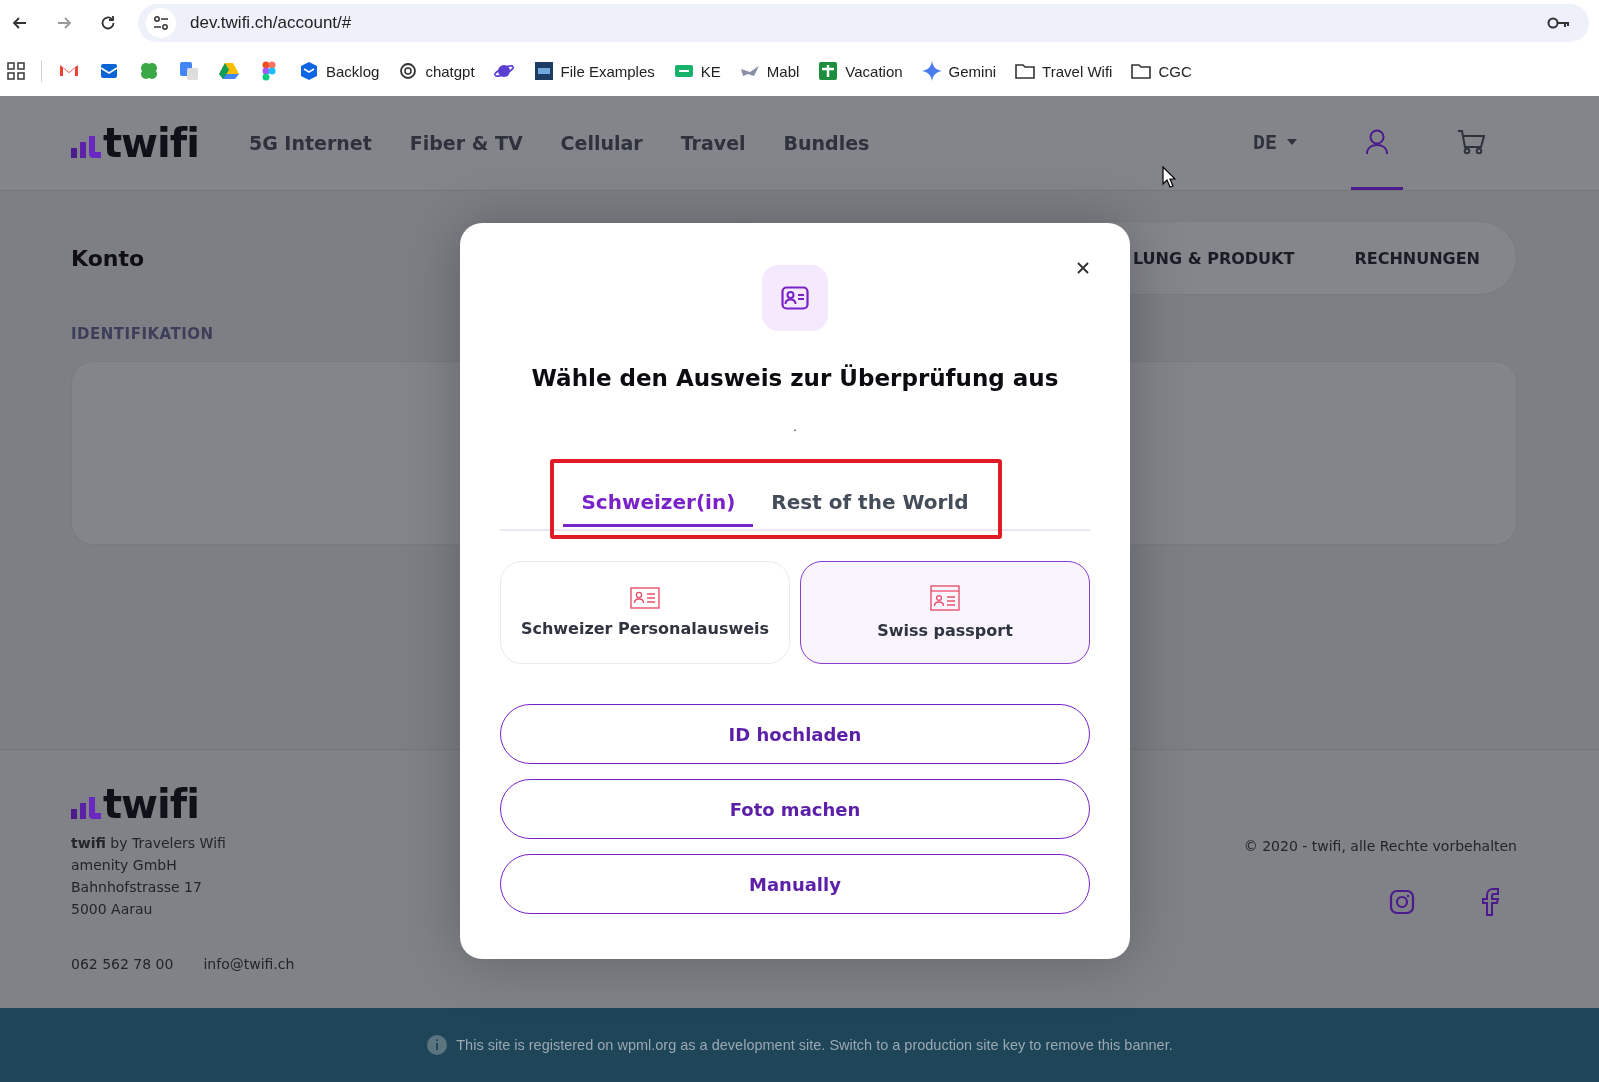 This screenshot has height=1082, width=1599. Describe the element at coordinates (795, 884) in the screenshot. I see `action-button: Manually` at that location.